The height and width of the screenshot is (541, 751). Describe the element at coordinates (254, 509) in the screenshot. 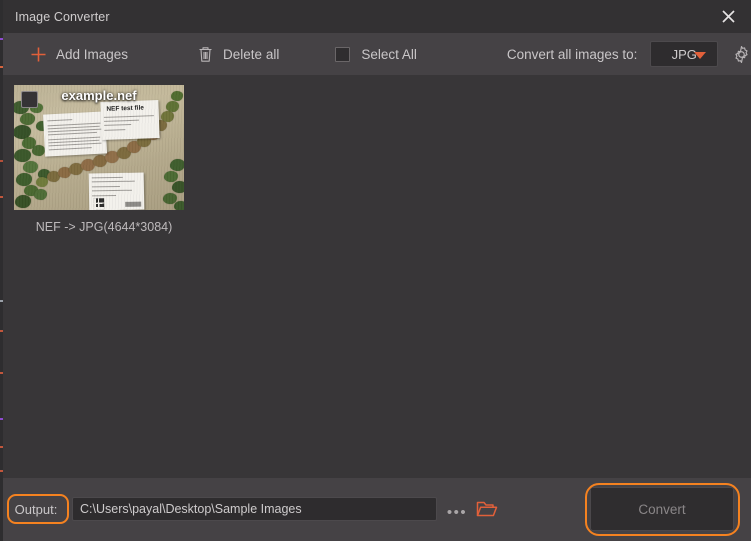

I see `output-path-input: C:\Users\payal\Desktop\Sample Images` at that location.